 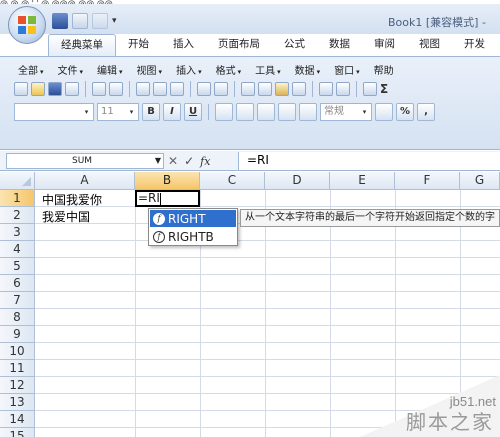 I want to click on row-header-15: 15, so click(x=17, y=432).